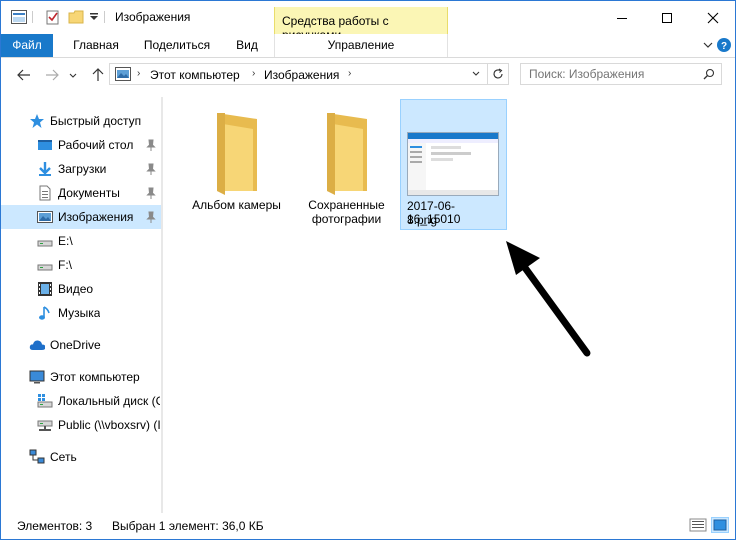 Image resolution: width=736 pixels, height=540 pixels. I want to click on sidebar-item-label: Видео, so click(76, 289).